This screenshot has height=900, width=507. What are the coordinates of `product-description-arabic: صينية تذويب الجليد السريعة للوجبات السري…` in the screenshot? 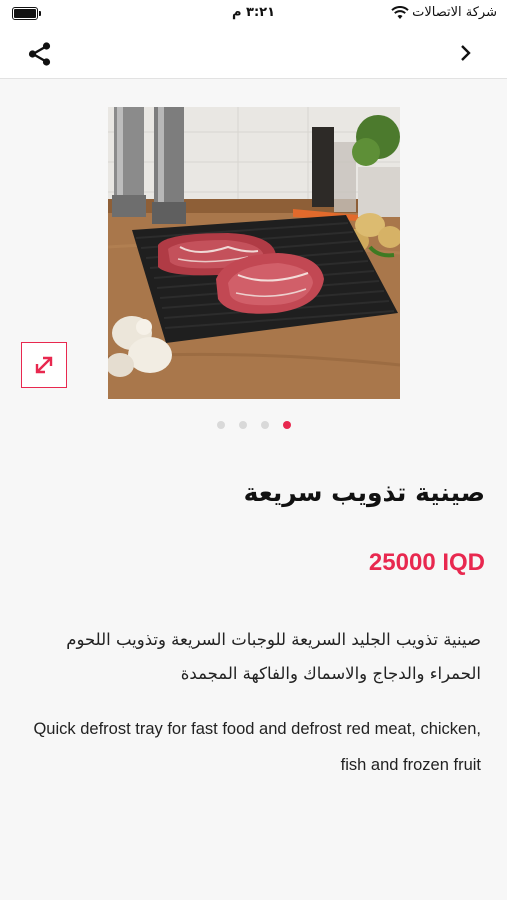 It's located at (273, 656).